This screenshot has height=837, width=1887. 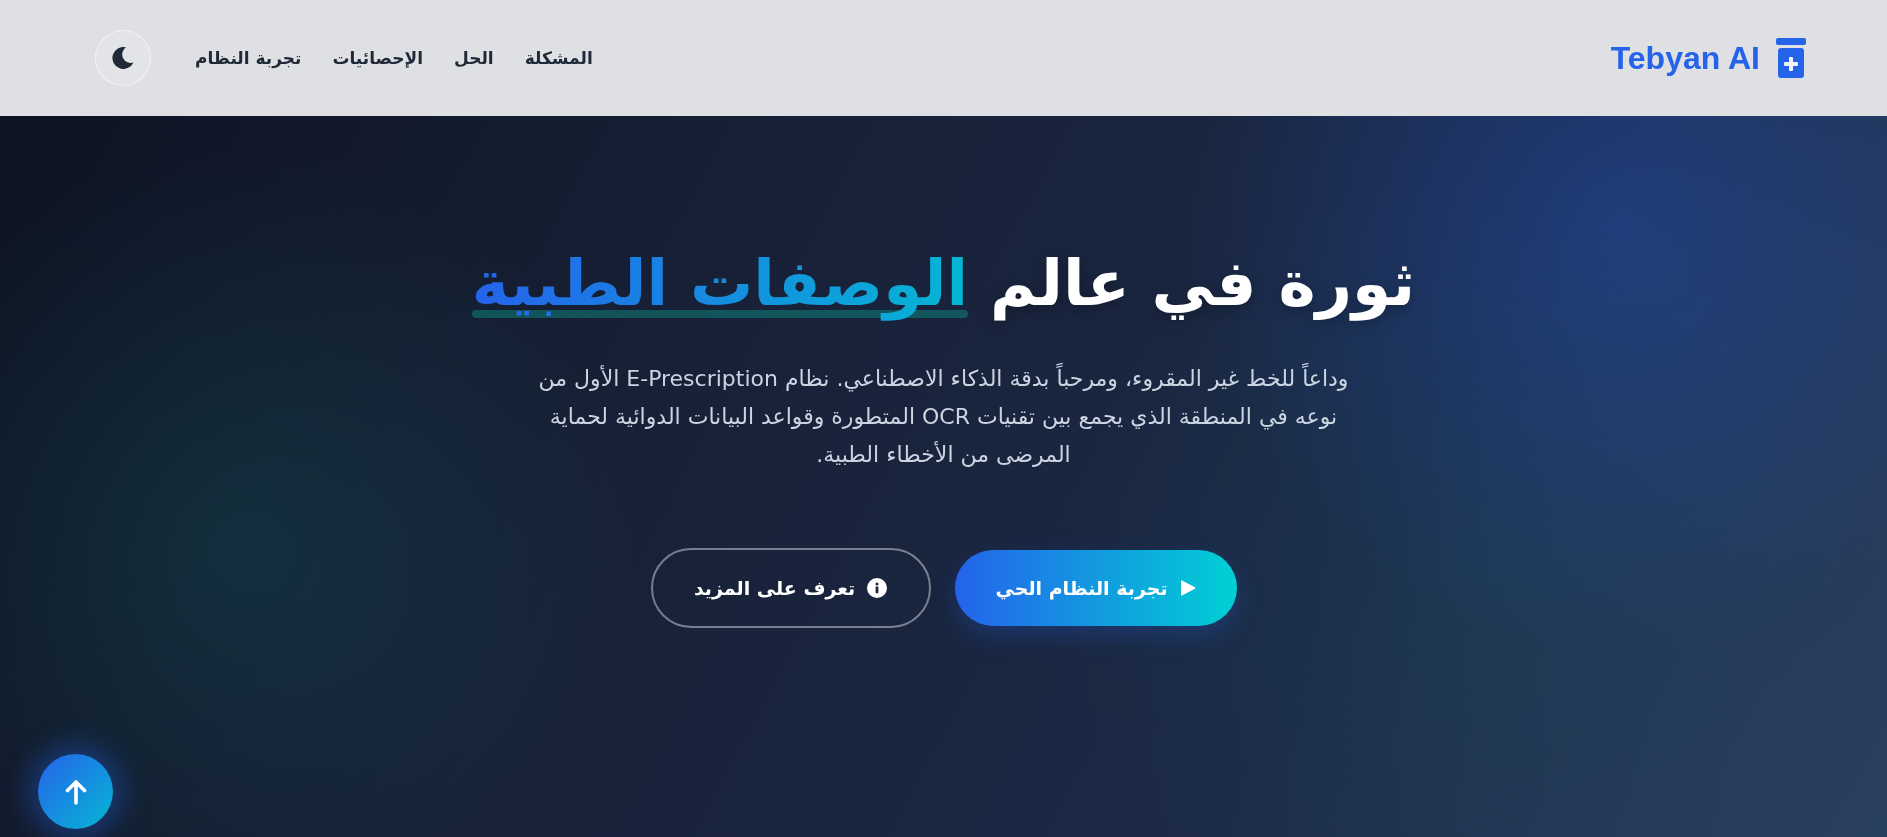 I want to click on learn-more-button: تعرف على المزيد, so click(x=790, y=588).